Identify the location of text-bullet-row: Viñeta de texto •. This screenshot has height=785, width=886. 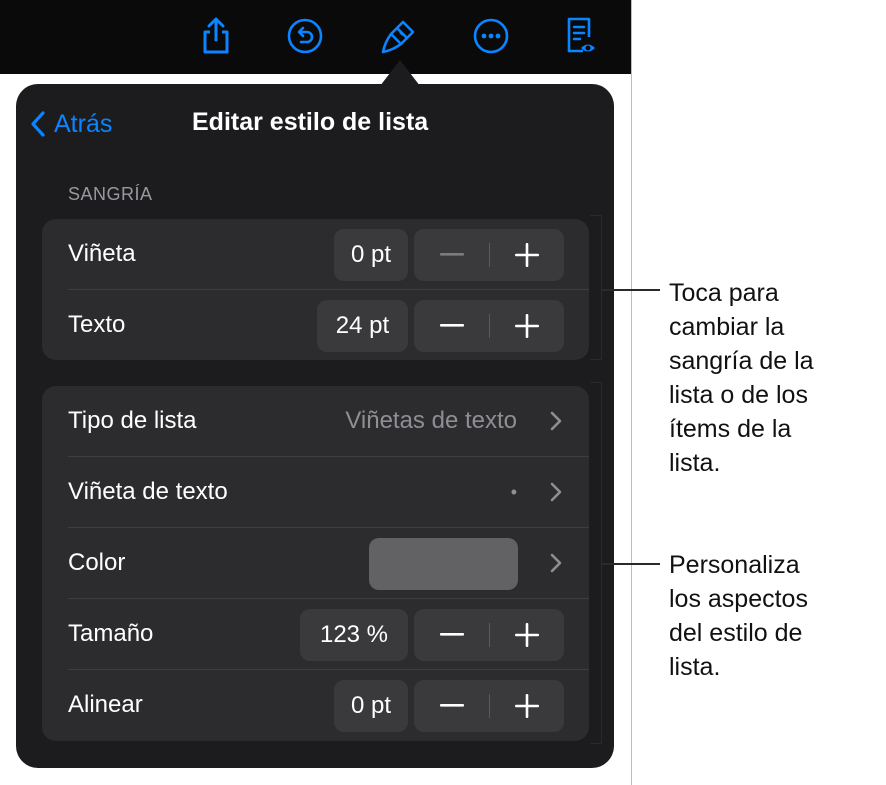
(315, 492).